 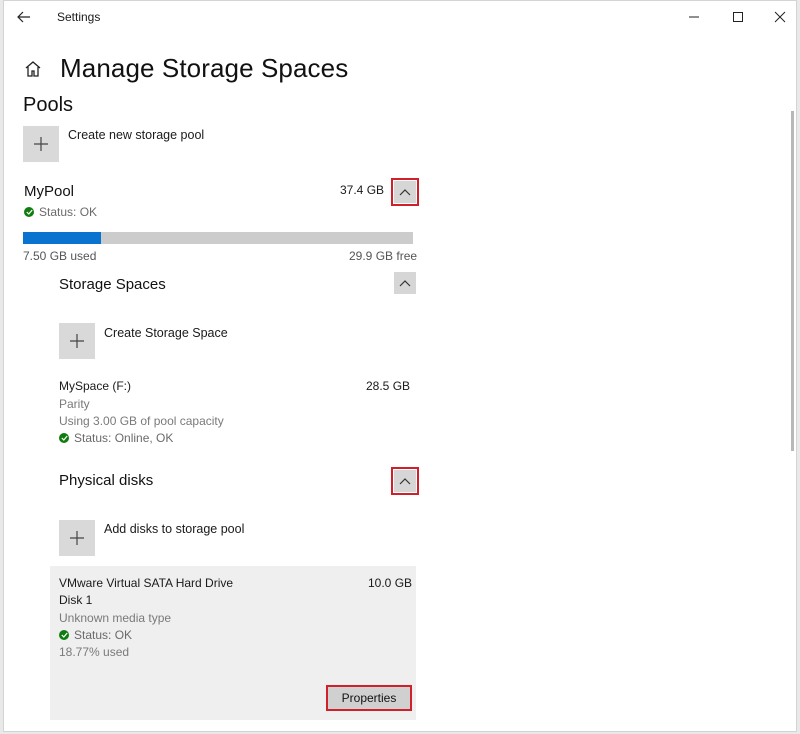 What do you see at coordinates (174, 529) in the screenshot?
I see `add-disks-label: Add disks to storage pool` at bounding box center [174, 529].